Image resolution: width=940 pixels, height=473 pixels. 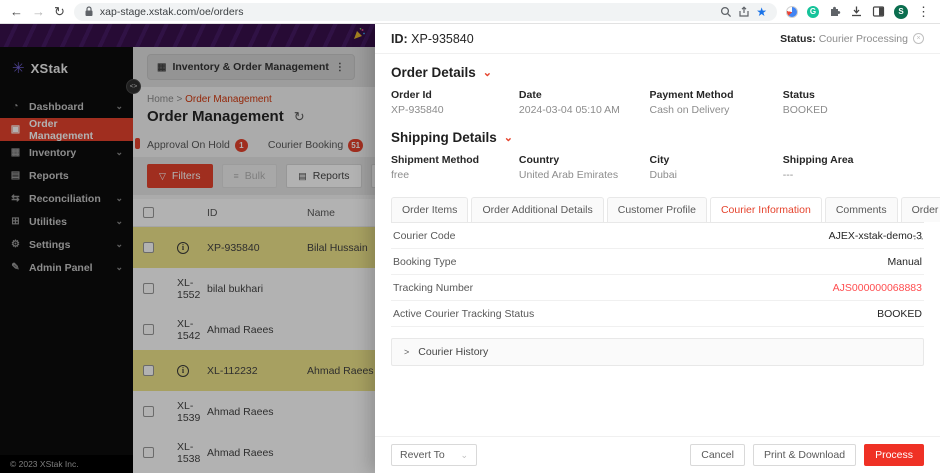 What do you see at coordinates (726, 12) in the screenshot?
I see `zoom-icon` at bounding box center [726, 12].